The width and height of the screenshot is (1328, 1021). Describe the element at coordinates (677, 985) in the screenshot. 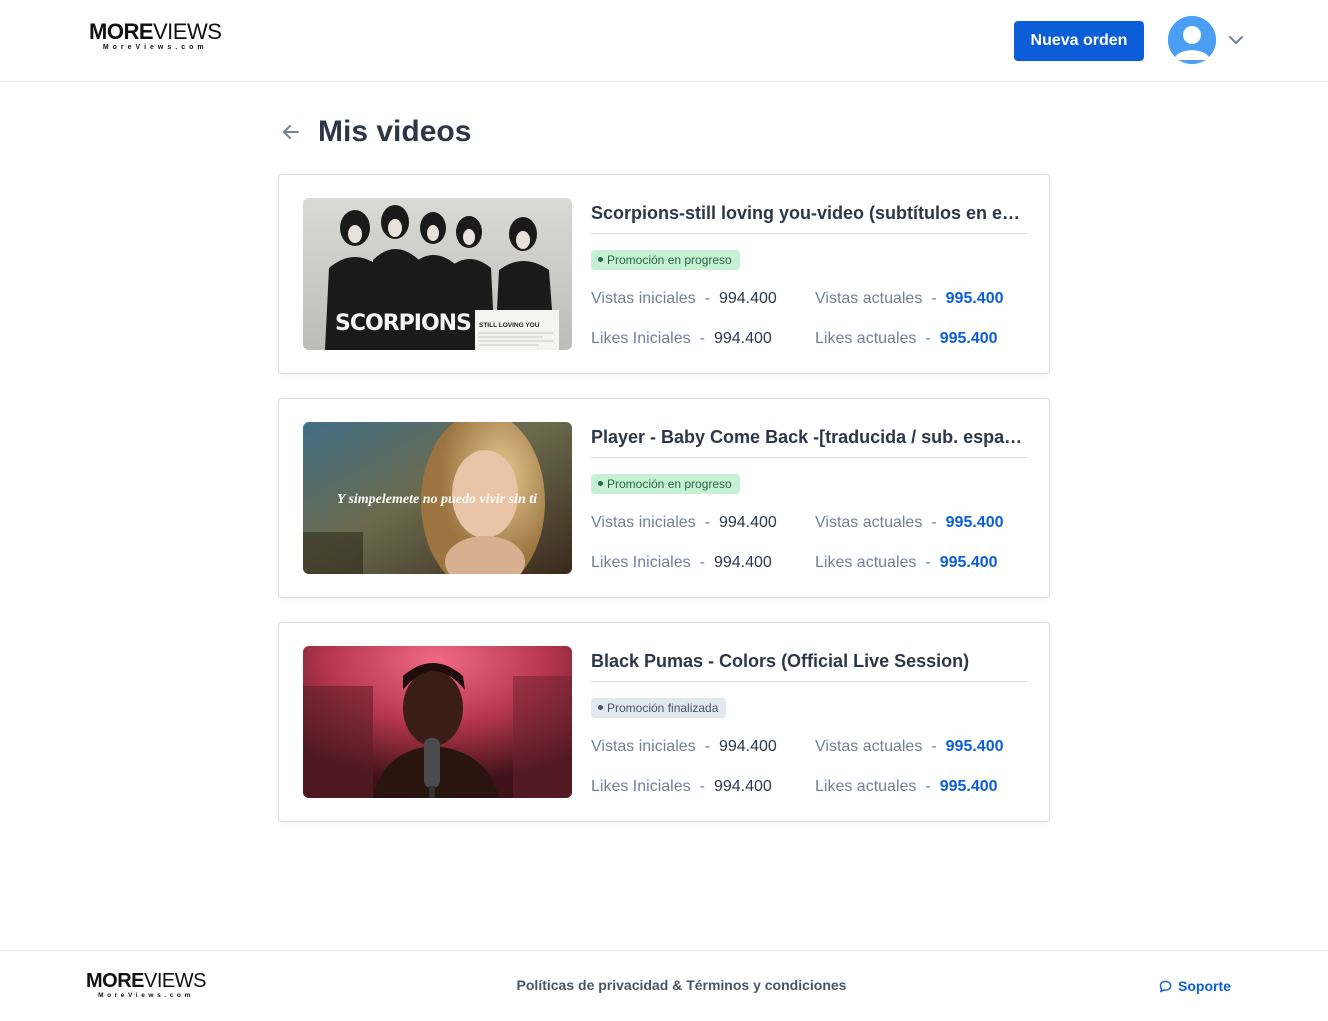

I see `footer-amp: &` at that location.